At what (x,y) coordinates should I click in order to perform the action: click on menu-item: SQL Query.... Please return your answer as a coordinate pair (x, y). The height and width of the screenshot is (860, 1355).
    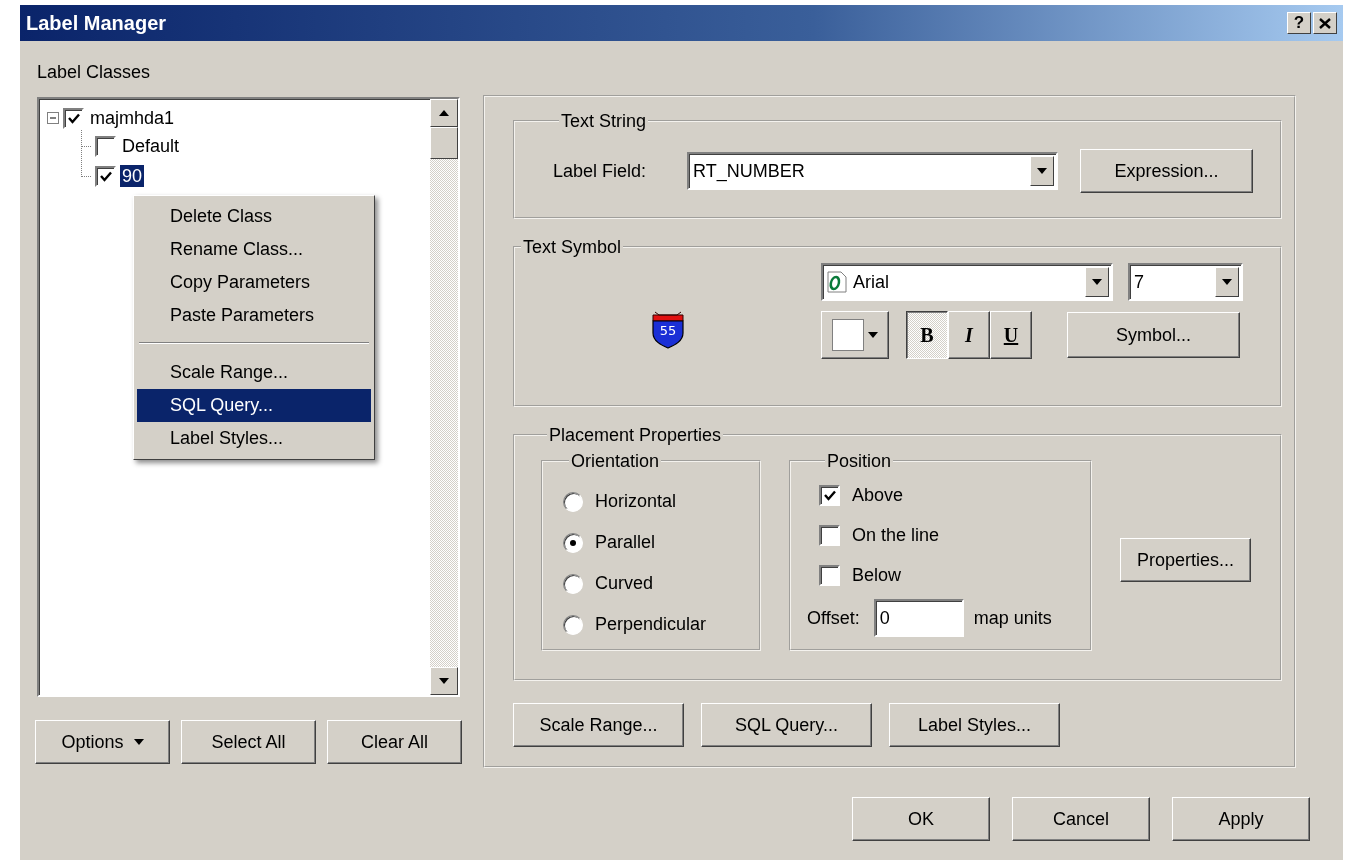
    Looking at the image, I should click on (254, 405).